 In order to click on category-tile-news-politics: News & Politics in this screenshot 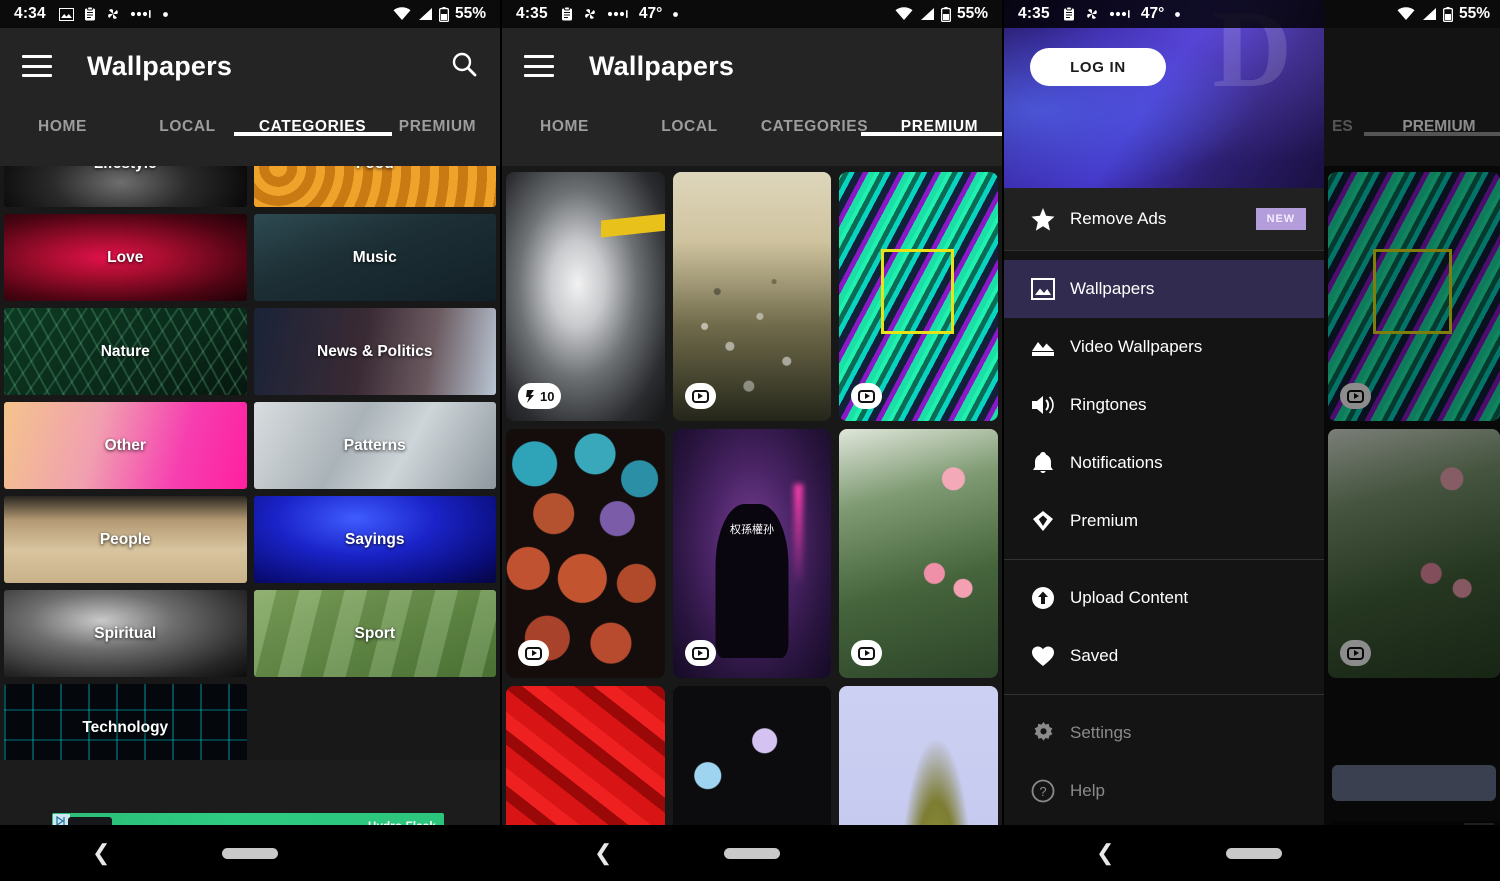, I will do `click(374, 351)`.